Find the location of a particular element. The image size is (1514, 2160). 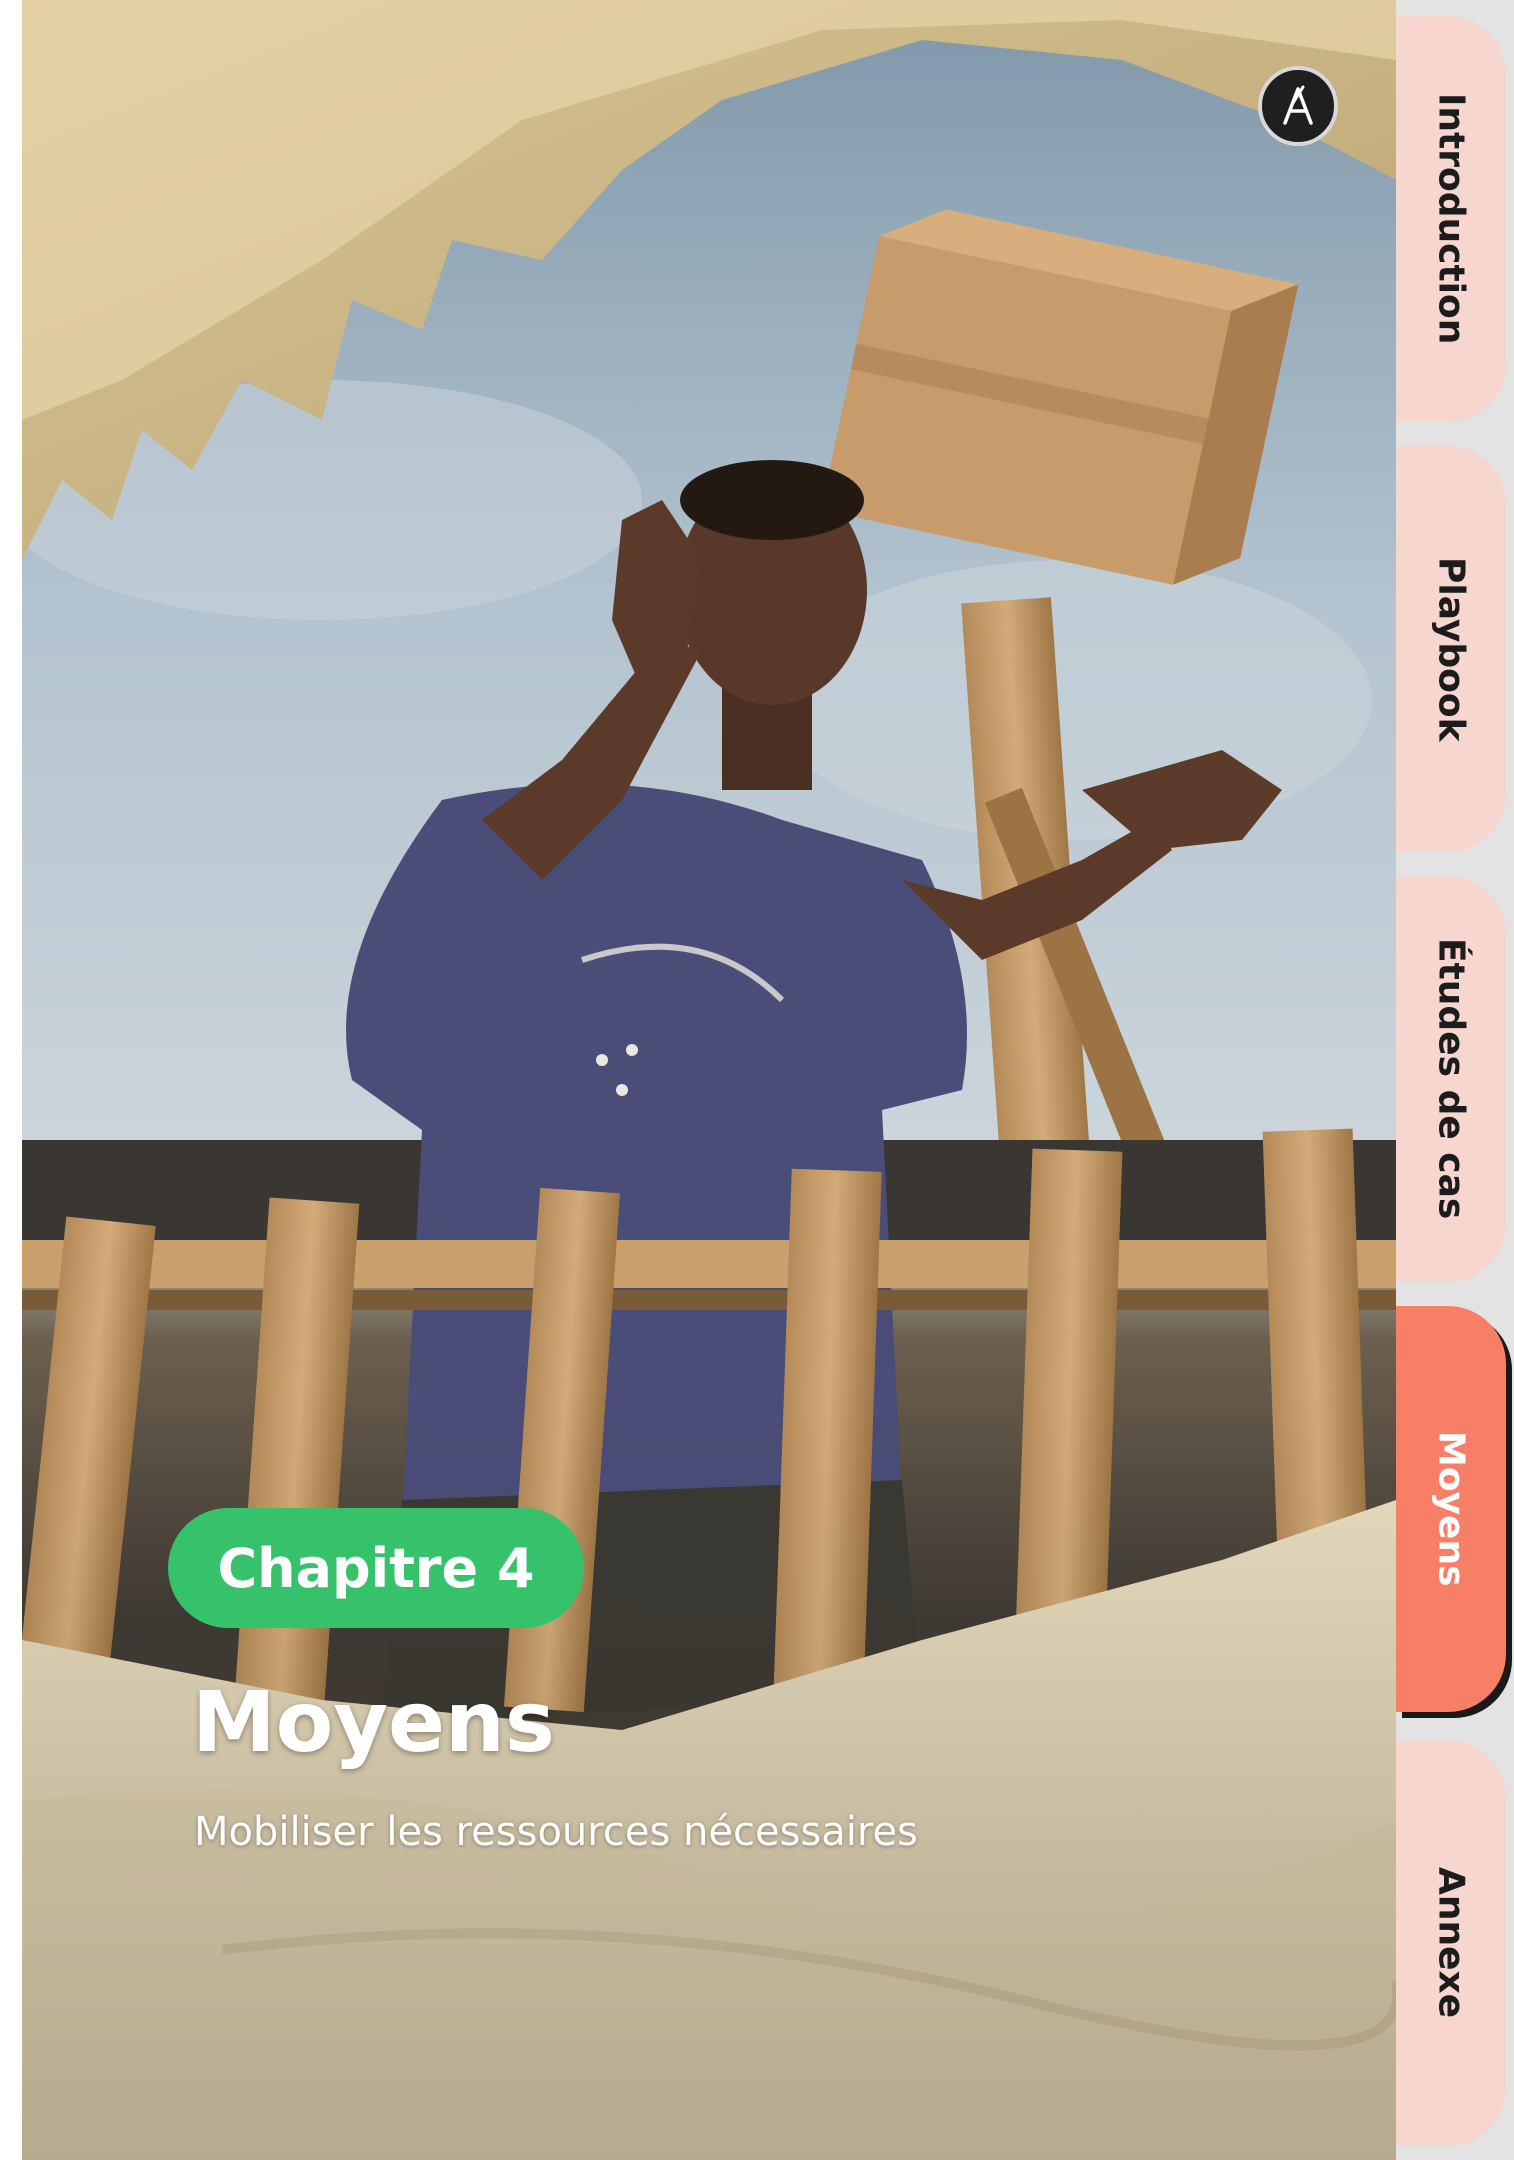

tab-etudes-de-cas: Études de cas is located at coordinates (1451, 1079).